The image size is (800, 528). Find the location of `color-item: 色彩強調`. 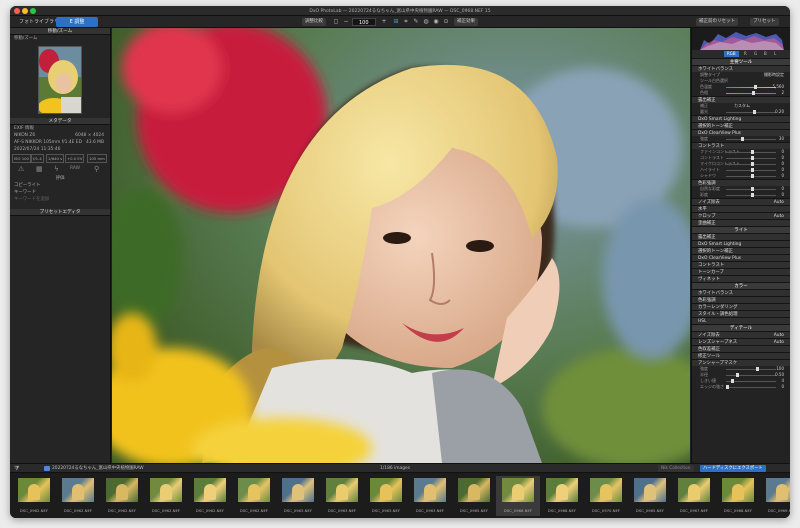

color-item: 色彩強調 is located at coordinates (741, 299).